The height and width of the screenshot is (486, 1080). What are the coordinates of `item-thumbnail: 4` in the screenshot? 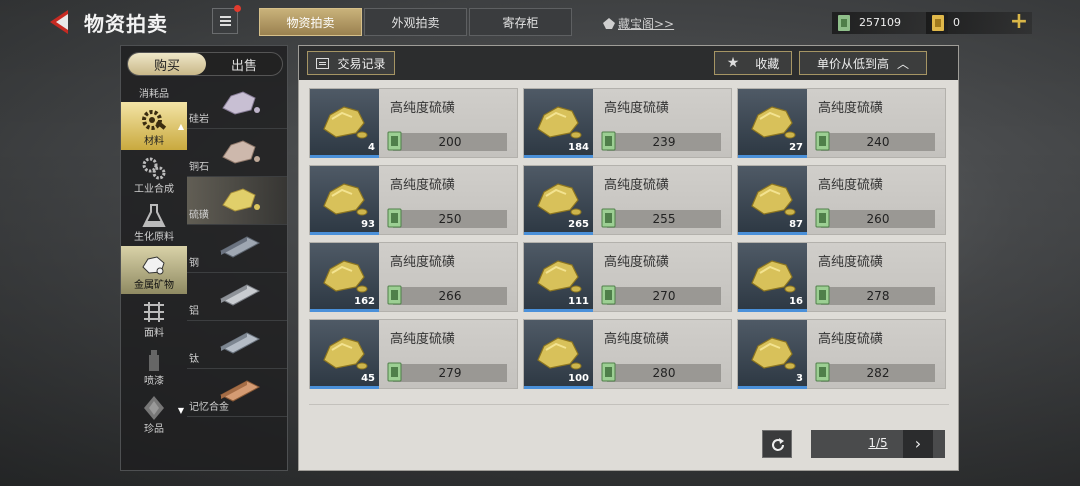 It's located at (344, 123).